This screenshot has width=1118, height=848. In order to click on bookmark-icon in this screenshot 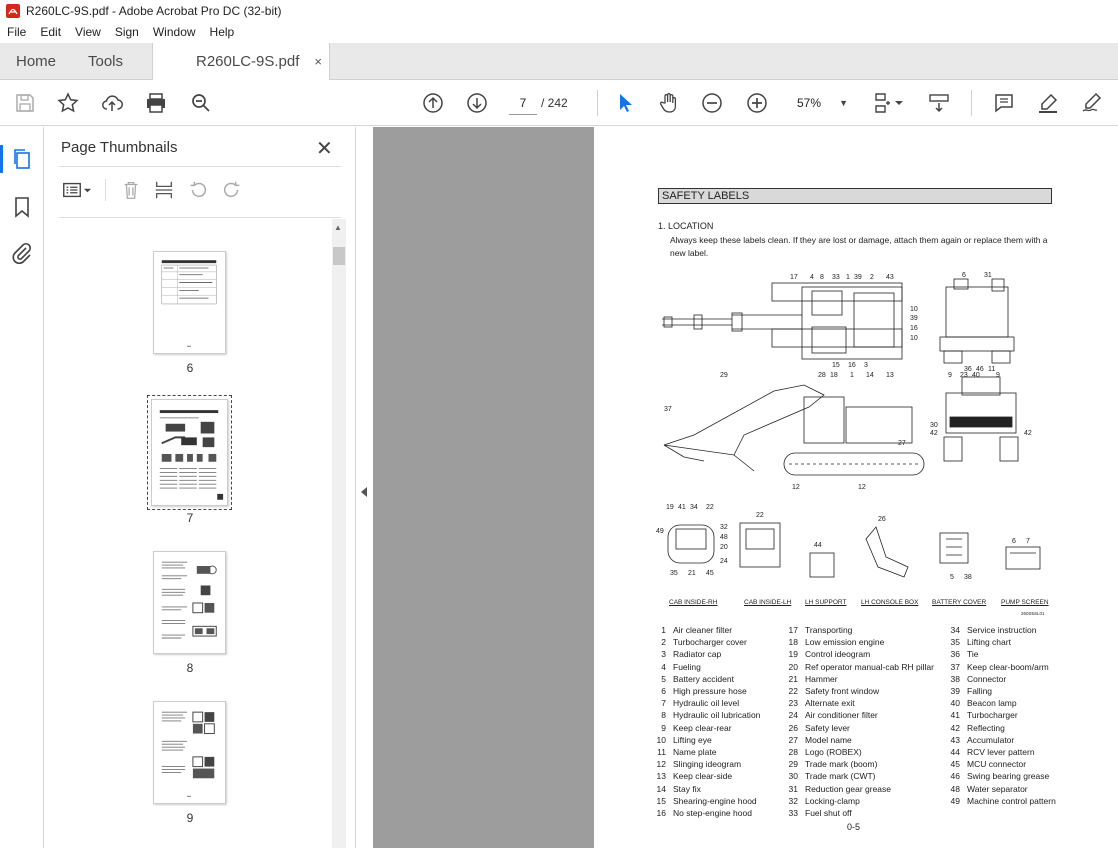, I will do `click(22, 207)`.